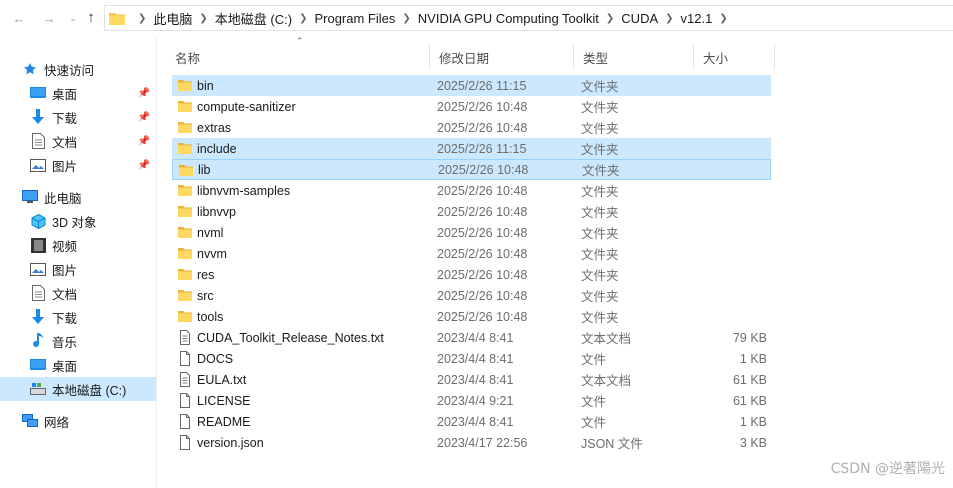 This screenshot has height=488, width=953. I want to click on file-row: README 2023/4/4 8:41 文件 1 KB, so click(471, 421).